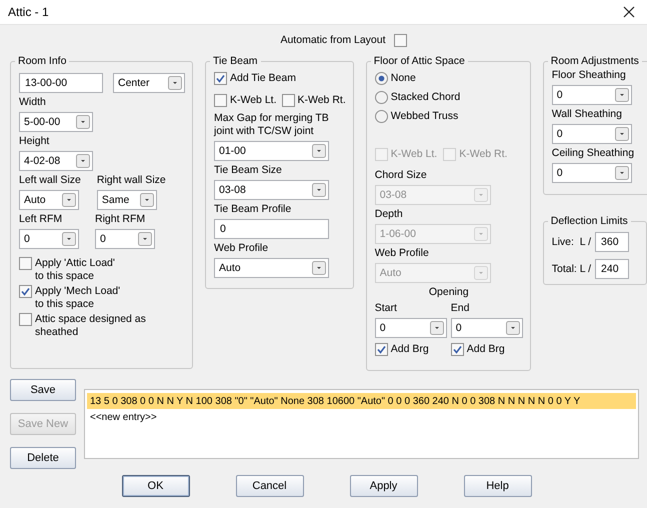 This screenshot has width=647, height=508. Describe the element at coordinates (572, 269) in the screenshot. I see `field-label: Total: L /` at that location.